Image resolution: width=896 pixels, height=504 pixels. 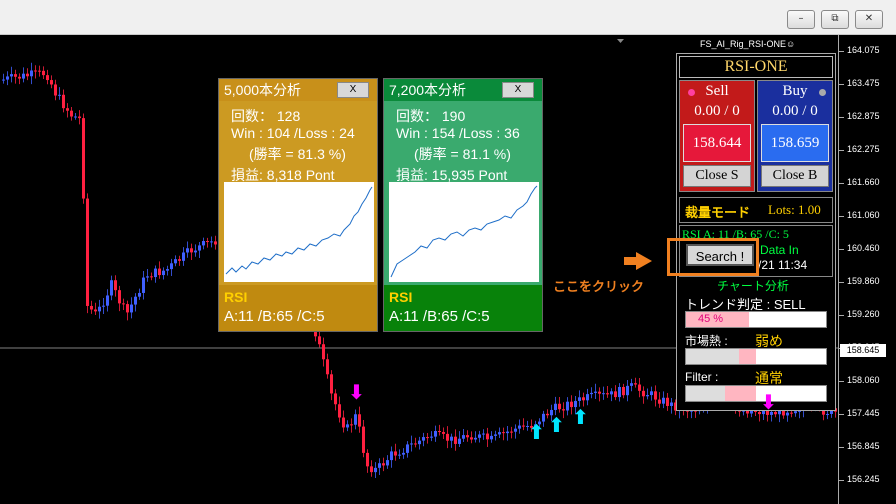 What do you see at coordinates (783, 265) in the screenshot?
I see `data-timestamp: /21 11:34` at bounding box center [783, 265].